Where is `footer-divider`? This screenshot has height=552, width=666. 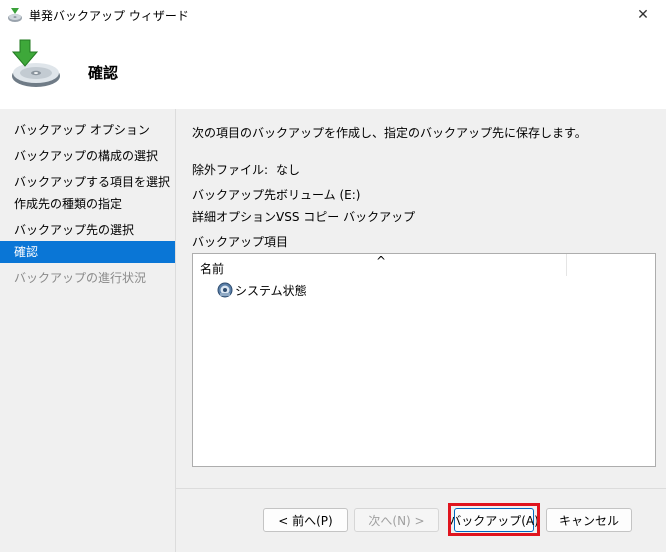 footer-divider is located at coordinates (421, 488).